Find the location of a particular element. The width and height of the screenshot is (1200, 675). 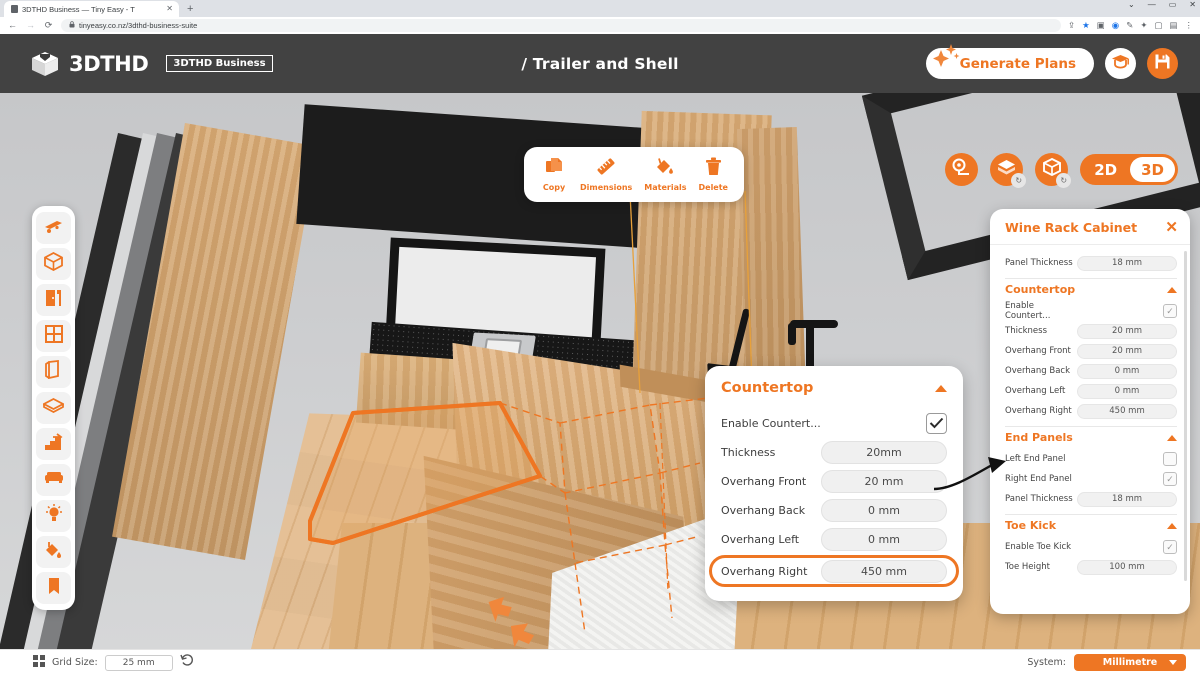

save-button is located at coordinates (1162, 63).